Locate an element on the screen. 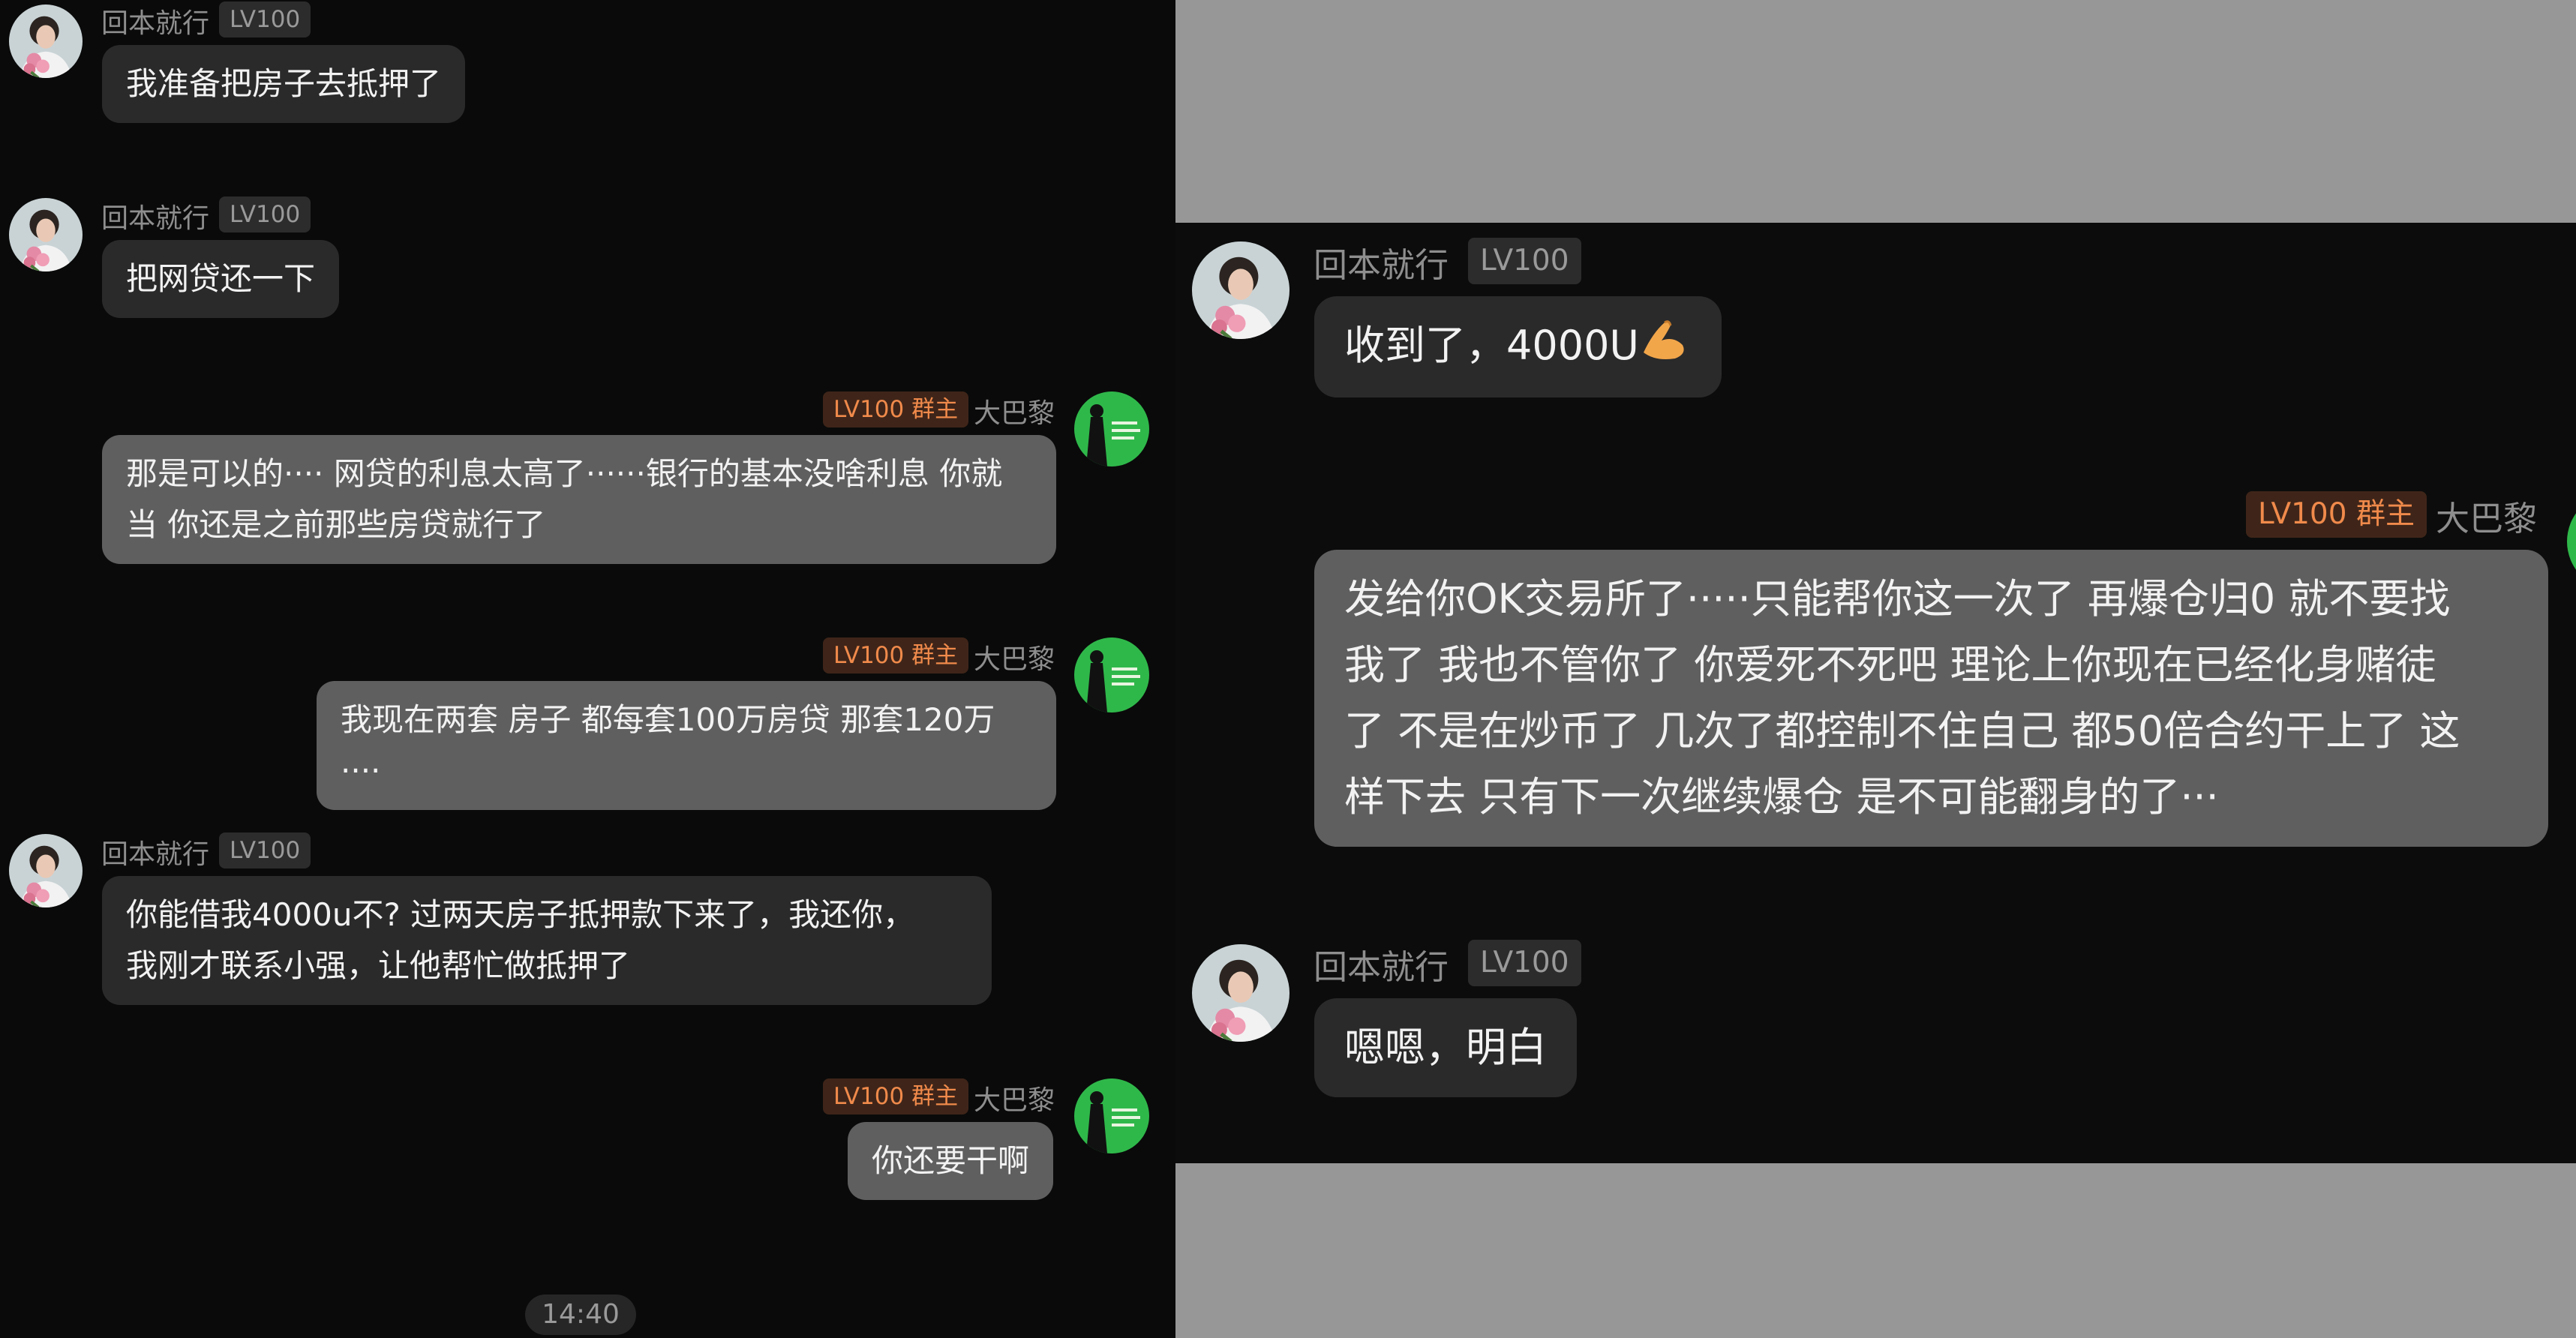  message-line: 你能借我4000u不? 过两天房子抵押款下来了，我还你， is located at coordinates (520, 914).